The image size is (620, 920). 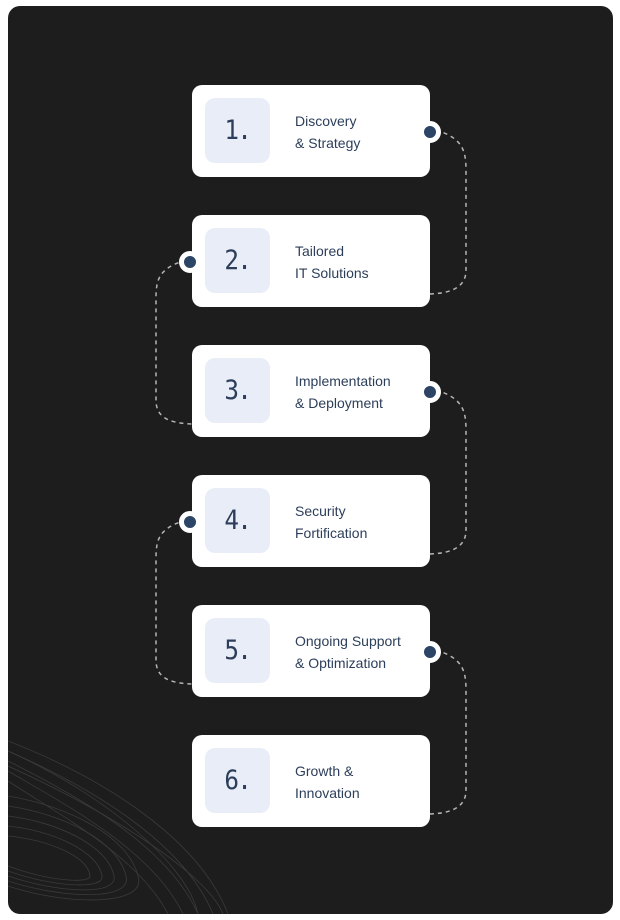 I want to click on step-number: 2., so click(x=238, y=260).